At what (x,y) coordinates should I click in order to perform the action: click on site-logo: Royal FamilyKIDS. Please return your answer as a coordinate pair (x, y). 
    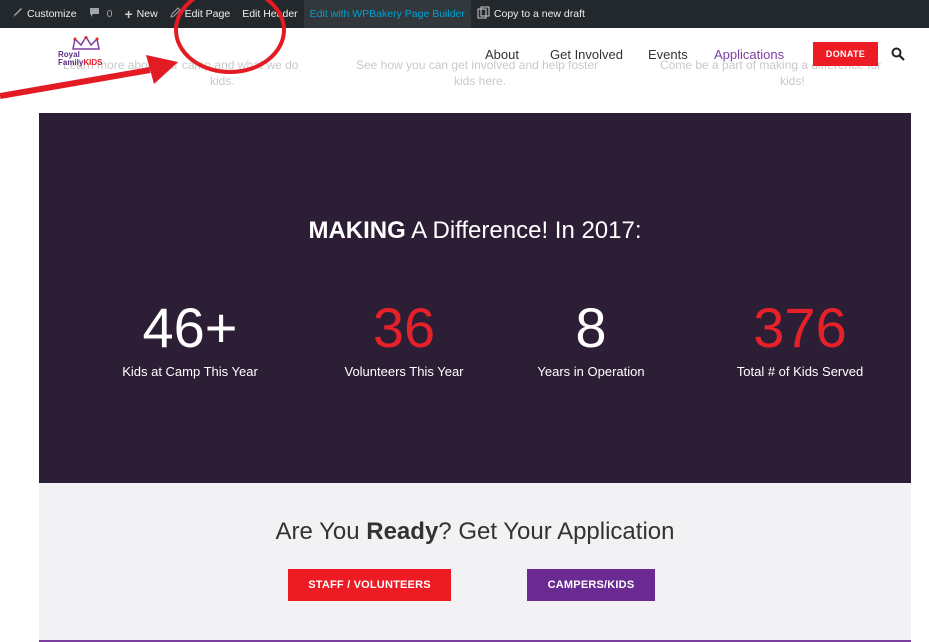
    Looking at the image, I should click on (86, 53).